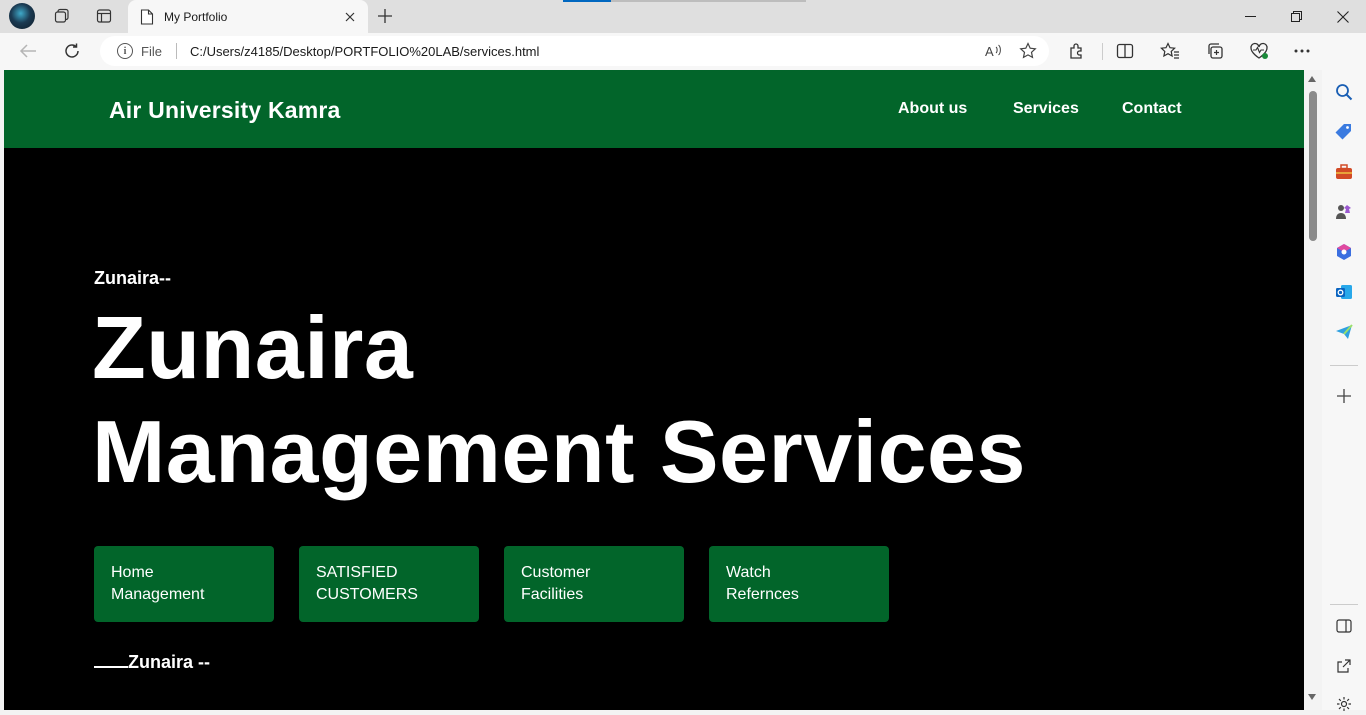  What do you see at coordinates (1312, 79) in the screenshot?
I see `scroll-up-arrow-icon` at bounding box center [1312, 79].